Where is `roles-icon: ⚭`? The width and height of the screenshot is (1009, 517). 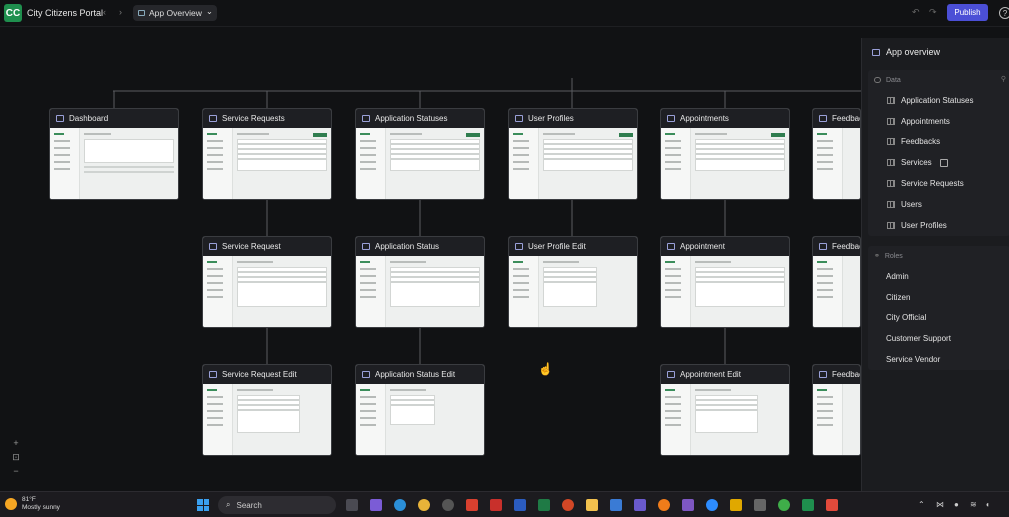 roles-icon: ⚭ is located at coordinates (877, 256).